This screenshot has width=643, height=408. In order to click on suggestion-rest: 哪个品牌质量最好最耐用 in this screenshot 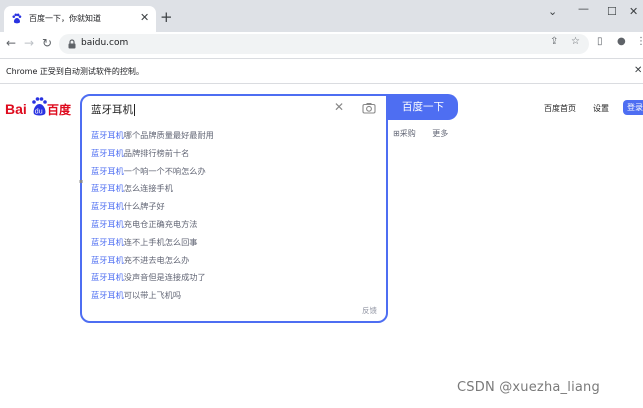, I will do `click(168, 135)`.